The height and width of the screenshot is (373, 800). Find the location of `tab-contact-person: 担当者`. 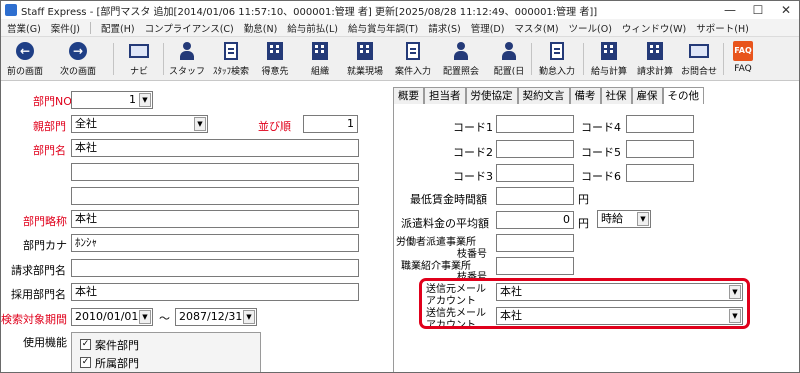

tab-contact-person: 担当者 is located at coordinates (445, 95).